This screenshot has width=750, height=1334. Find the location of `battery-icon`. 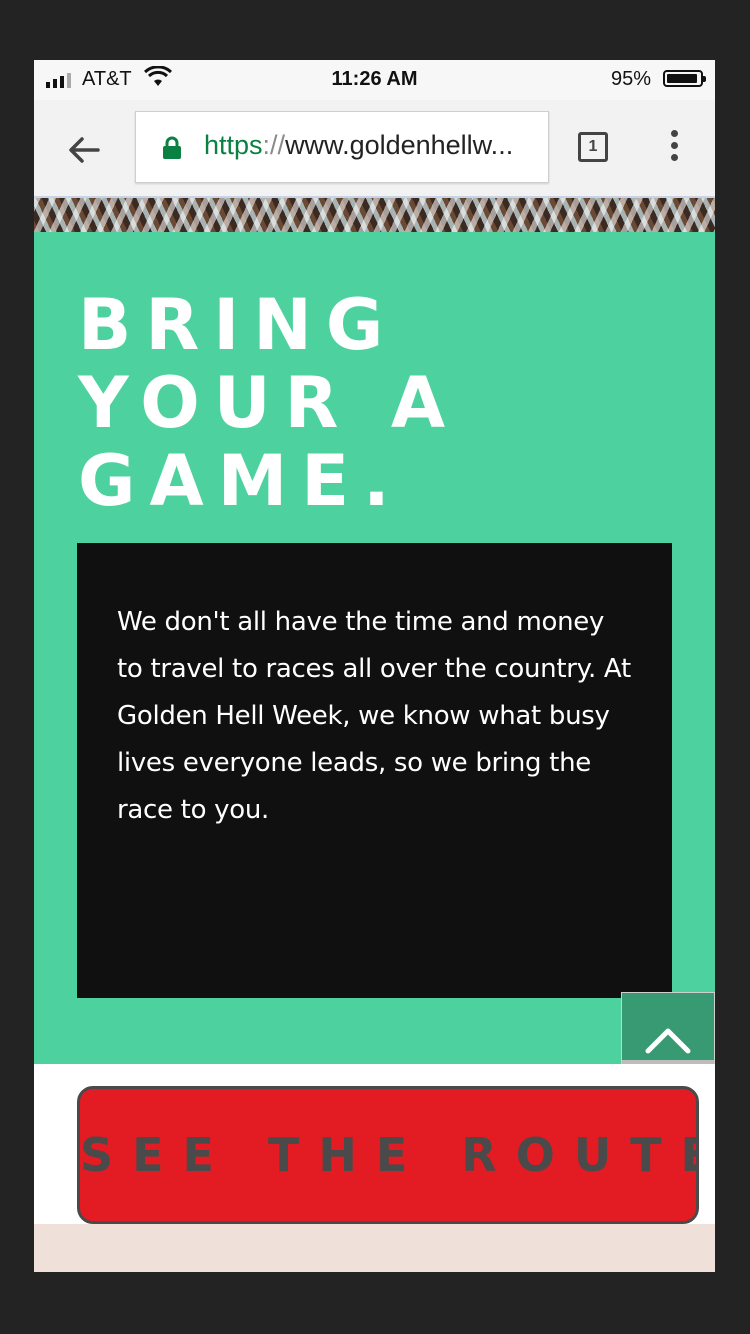

battery-icon is located at coordinates (684, 78).